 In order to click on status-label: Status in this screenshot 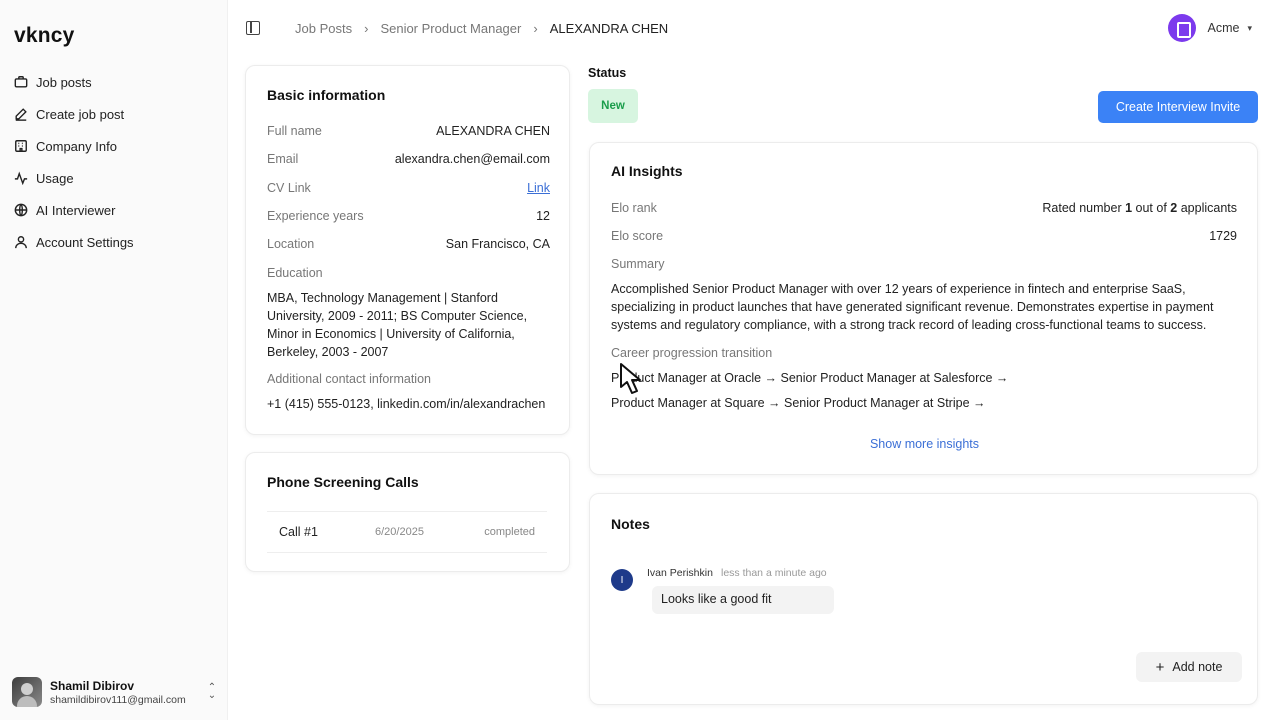, I will do `click(607, 73)`.